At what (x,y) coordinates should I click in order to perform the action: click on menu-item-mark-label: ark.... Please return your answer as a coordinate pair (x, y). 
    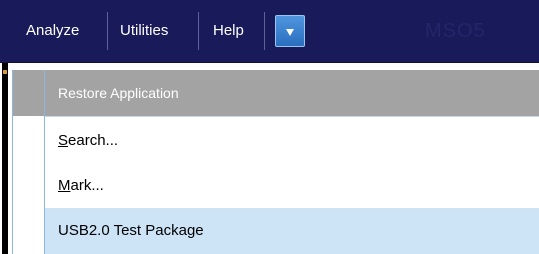
    Looking at the image, I should click on (87, 185).